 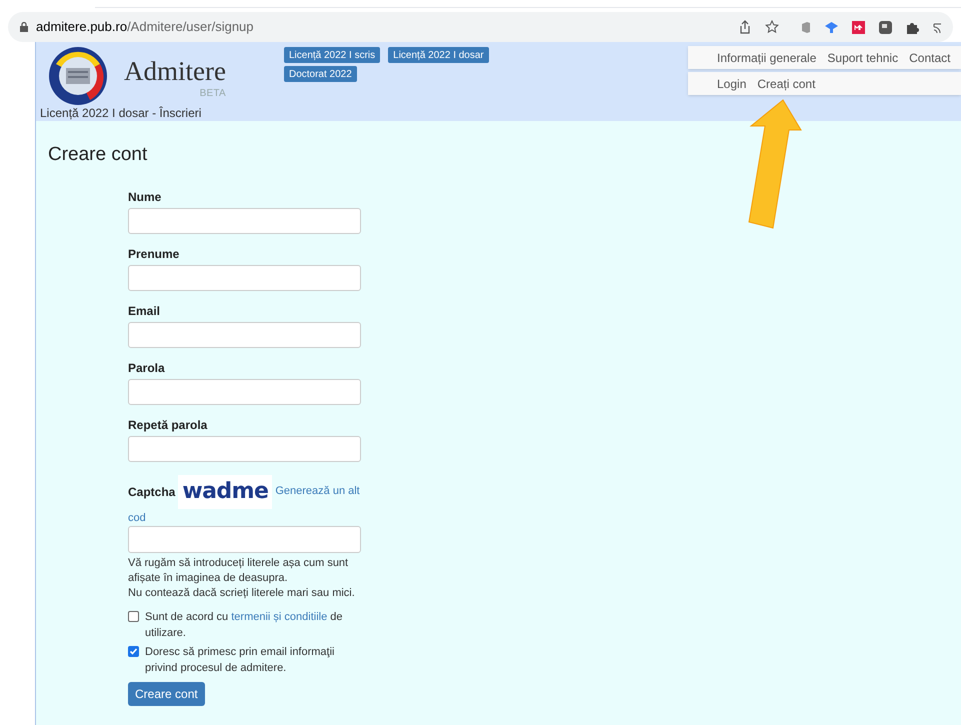 What do you see at coordinates (239, 571) in the screenshot?
I see `help-text: Vă rugăm să introduceți literele așa cum sunt afișate în imaginea de deasupra.` at bounding box center [239, 571].